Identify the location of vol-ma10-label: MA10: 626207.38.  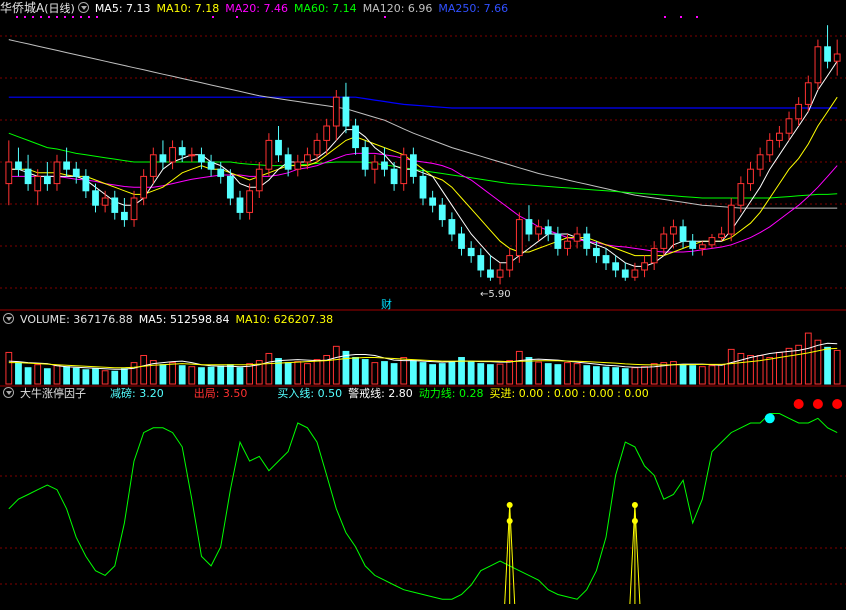
(284, 319).